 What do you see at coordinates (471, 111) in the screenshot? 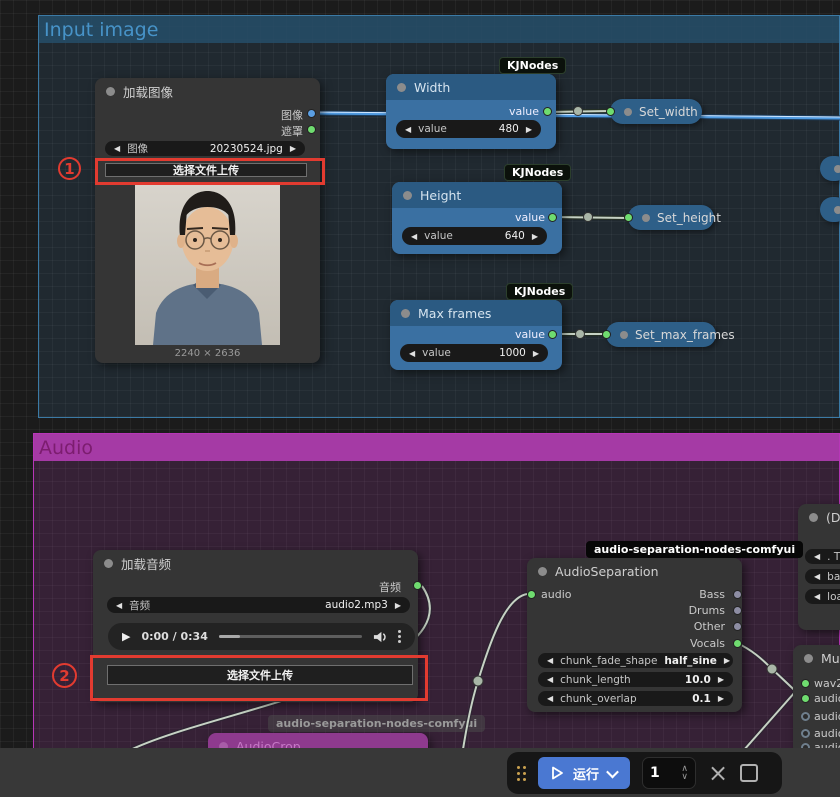
I see `node-width: Width value ◀ value 480 ▶` at bounding box center [471, 111].